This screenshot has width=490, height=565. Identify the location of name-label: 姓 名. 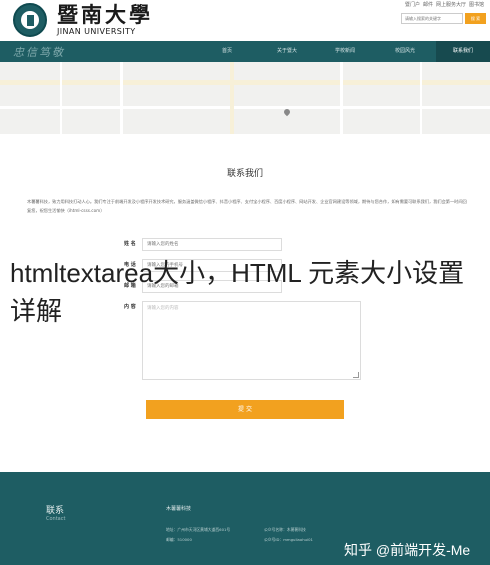
(130, 244).